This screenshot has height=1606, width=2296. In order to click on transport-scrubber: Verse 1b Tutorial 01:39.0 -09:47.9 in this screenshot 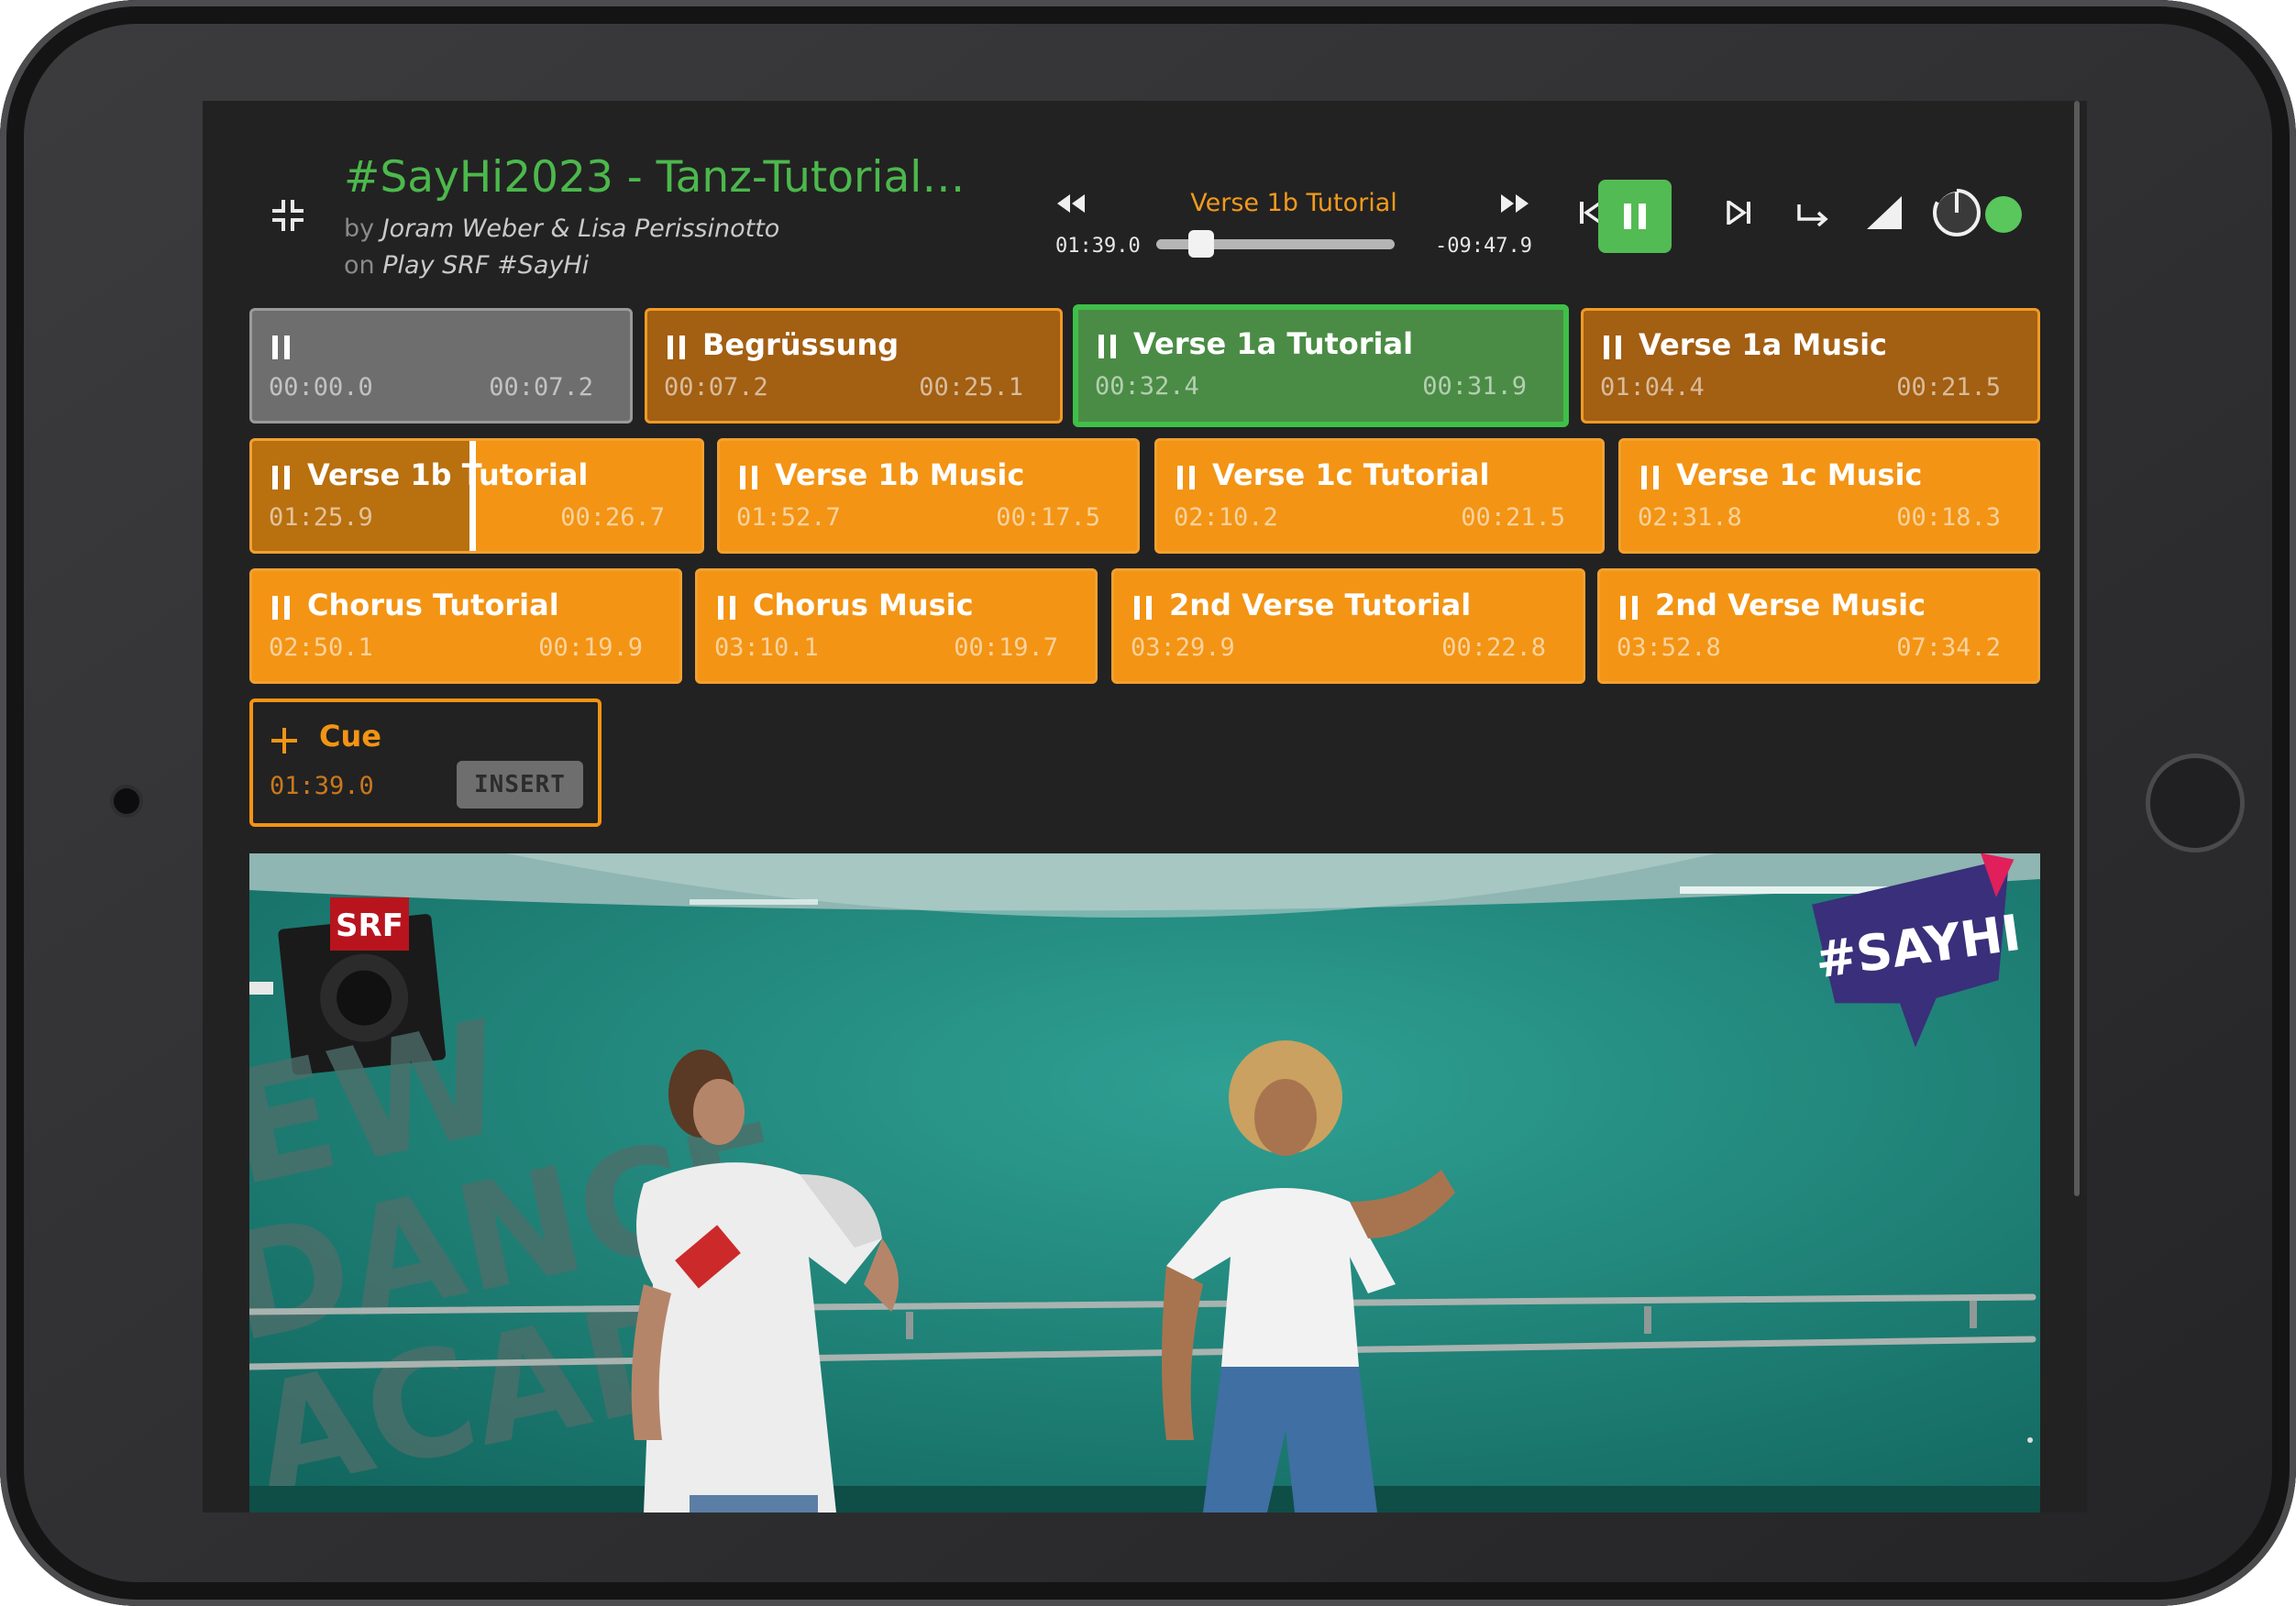, I will do `click(1293, 224)`.